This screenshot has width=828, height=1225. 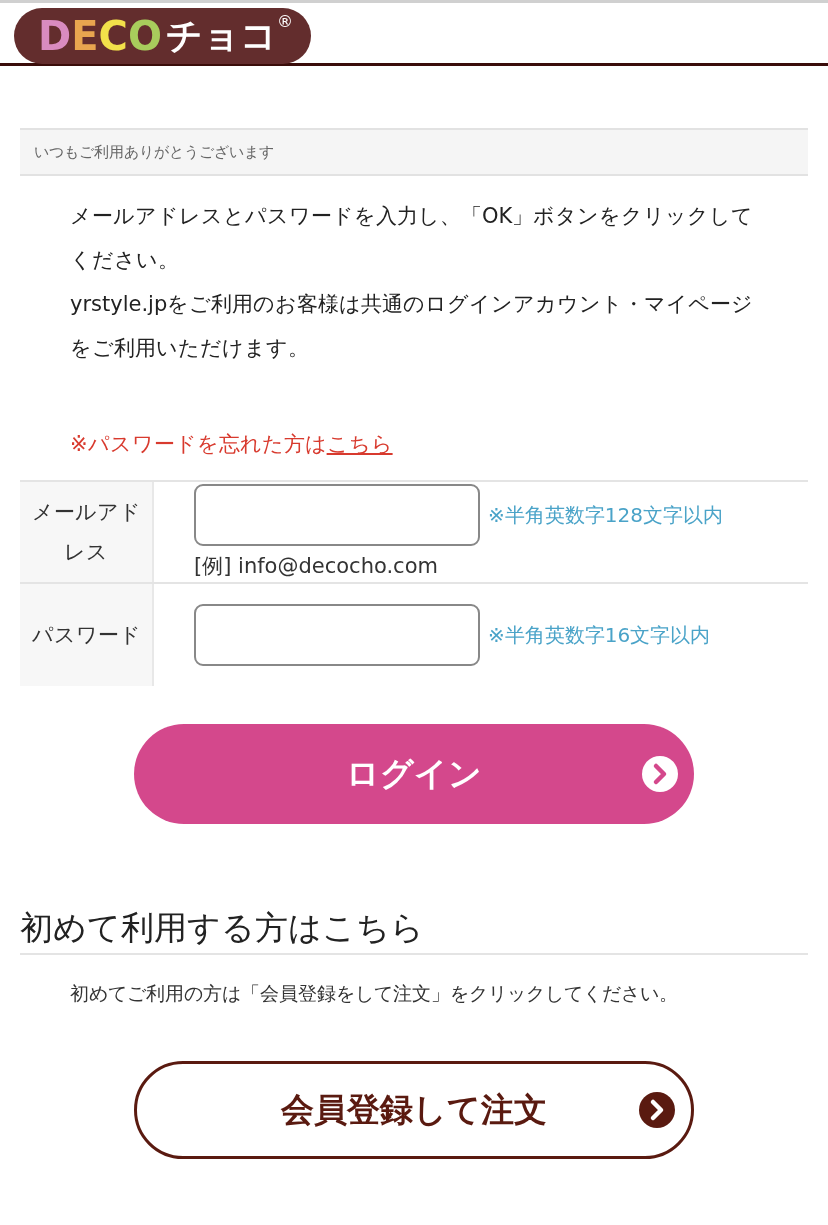 What do you see at coordinates (414, 1110) in the screenshot?
I see `register-button: 会員登録して注文` at bounding box center [414, 1110].